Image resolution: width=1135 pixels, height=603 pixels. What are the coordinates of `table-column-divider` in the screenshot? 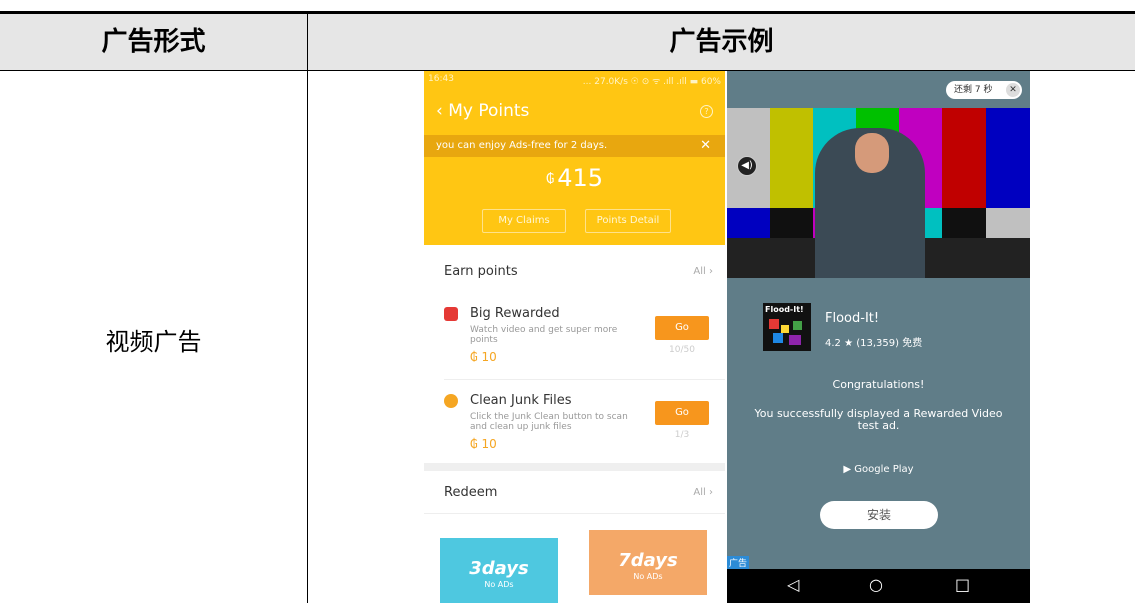 It's located at (307, 308).